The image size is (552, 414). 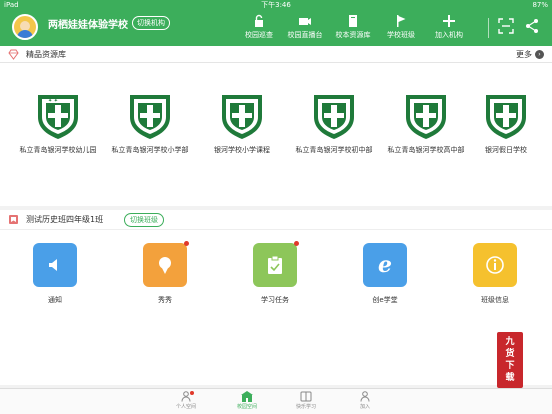 I want to click on diamond-icon, so click(x=13, y=54).